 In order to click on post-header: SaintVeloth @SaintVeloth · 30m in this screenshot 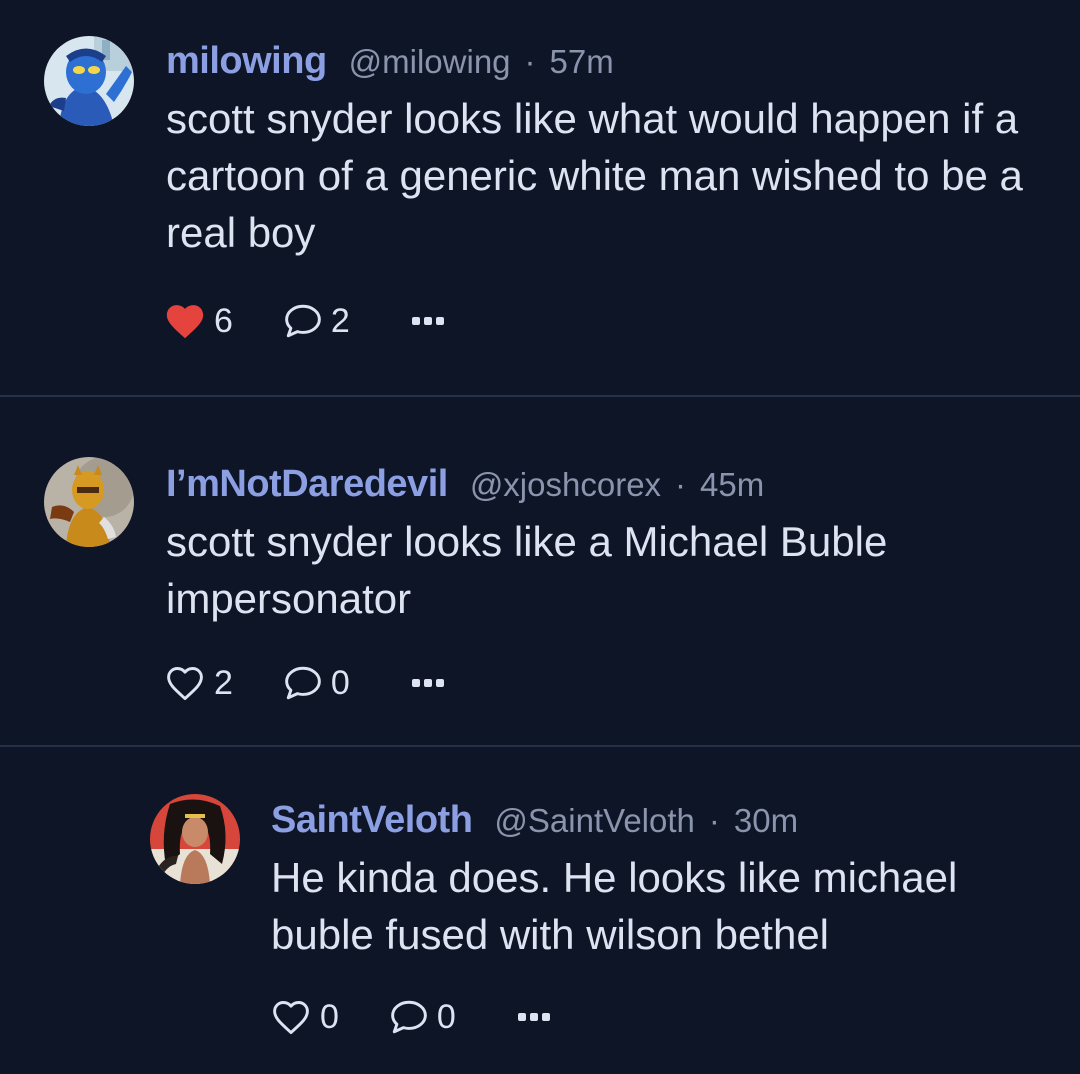, I will do `click(655, 823)`.